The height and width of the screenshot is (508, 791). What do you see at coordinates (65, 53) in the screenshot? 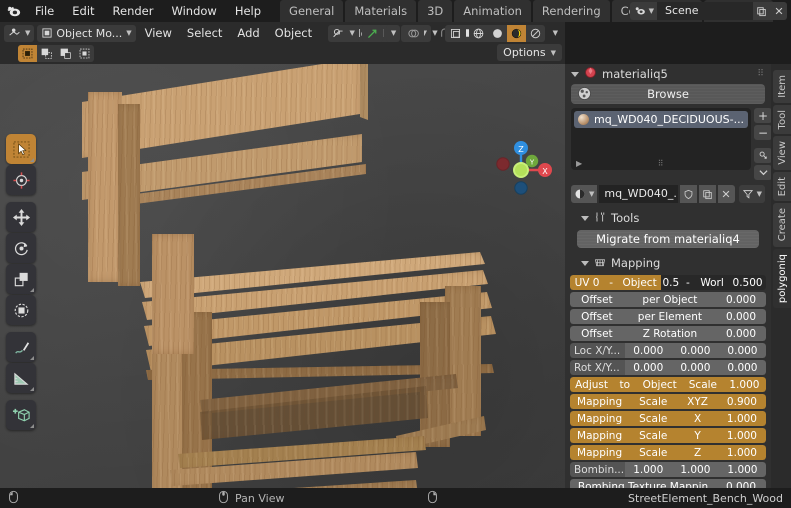
I see `select-subtract-icon` at bounding box center [65, 53].